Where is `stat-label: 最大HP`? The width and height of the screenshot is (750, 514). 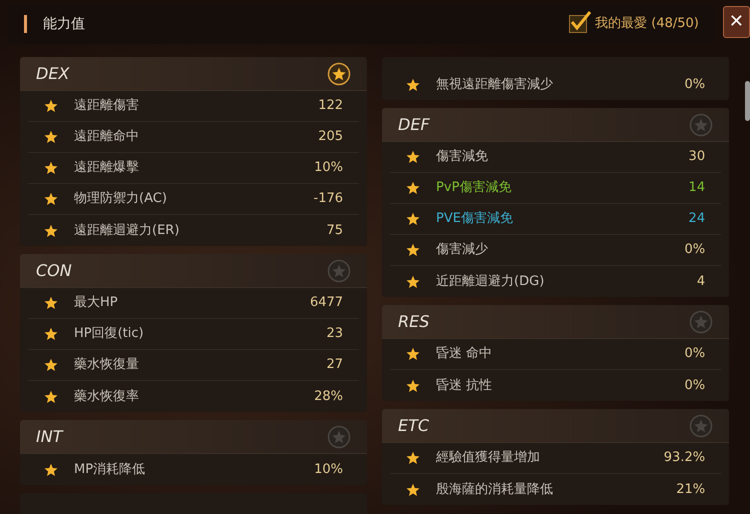
stat-label: 最大HP is located at coordinates (96, 303).